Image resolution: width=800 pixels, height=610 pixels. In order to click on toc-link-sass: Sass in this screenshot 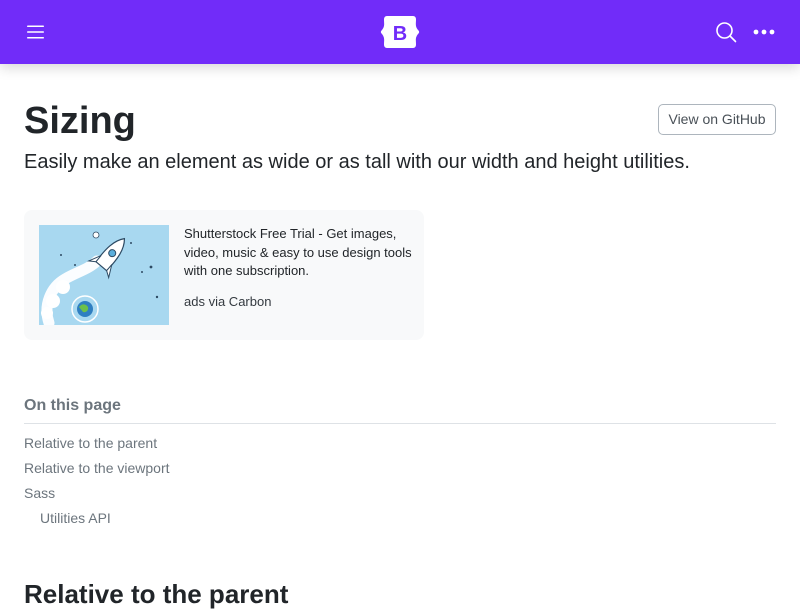, I will do `click(39, 493)`.